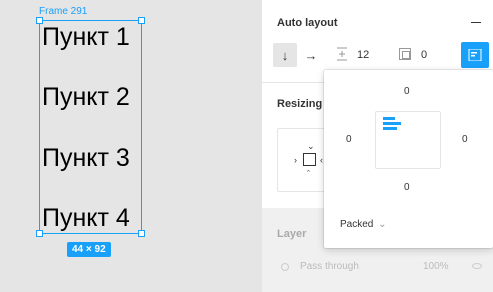  I want to click on constraint-square-icon, so click(309, 159).